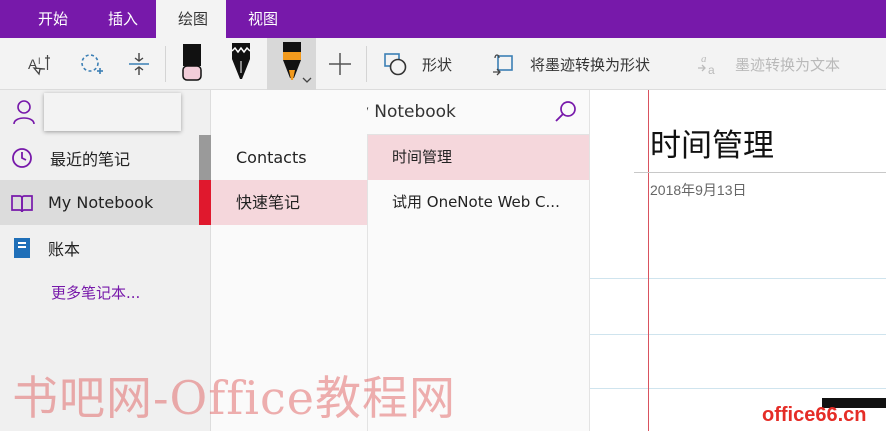 This screenshot has width=886, height=431. Describe the element at coordinates (814, 415) in the screenshot. I see `corner-watermark-text: office66.cn` at that location.